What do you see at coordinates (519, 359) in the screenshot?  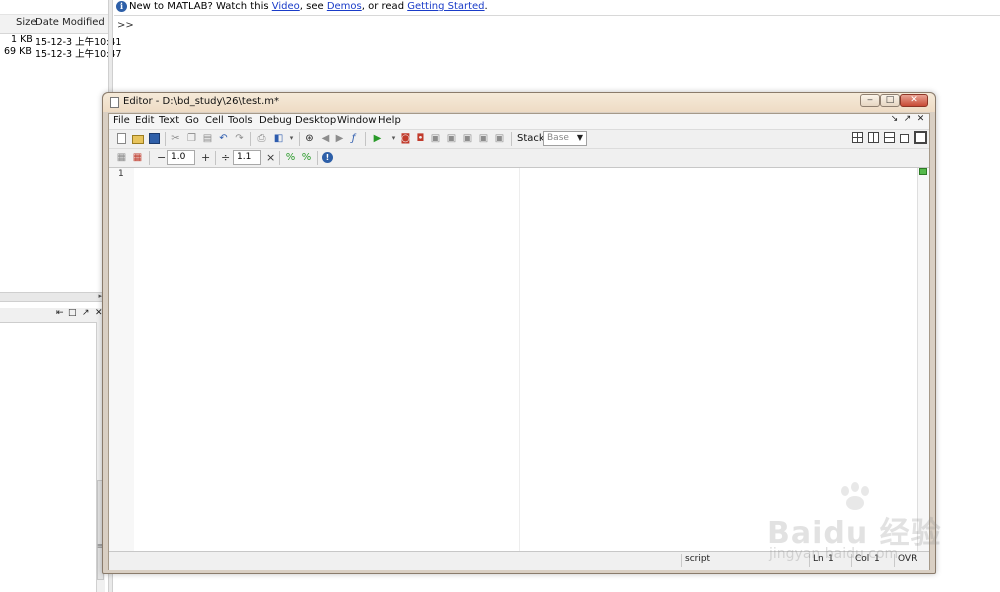 I see `right-text-margin` at bounding box center [519, 359].